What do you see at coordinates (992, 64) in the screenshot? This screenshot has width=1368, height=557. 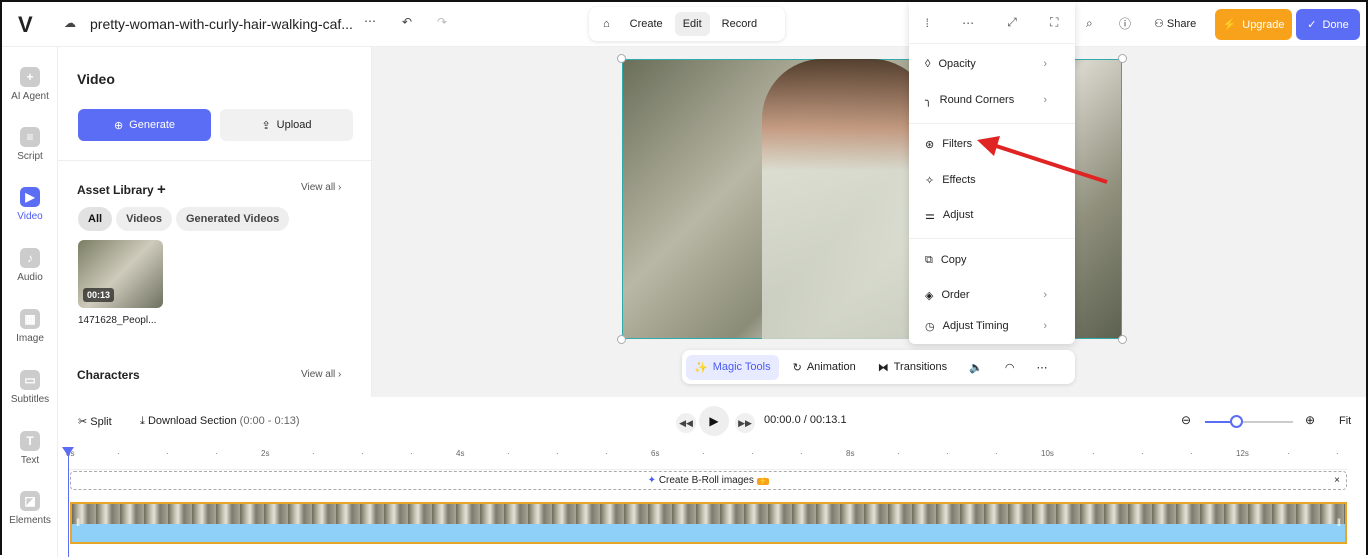 I see `menu-opacity: ◊ Opacity ›` at bounding box center [992, 64].